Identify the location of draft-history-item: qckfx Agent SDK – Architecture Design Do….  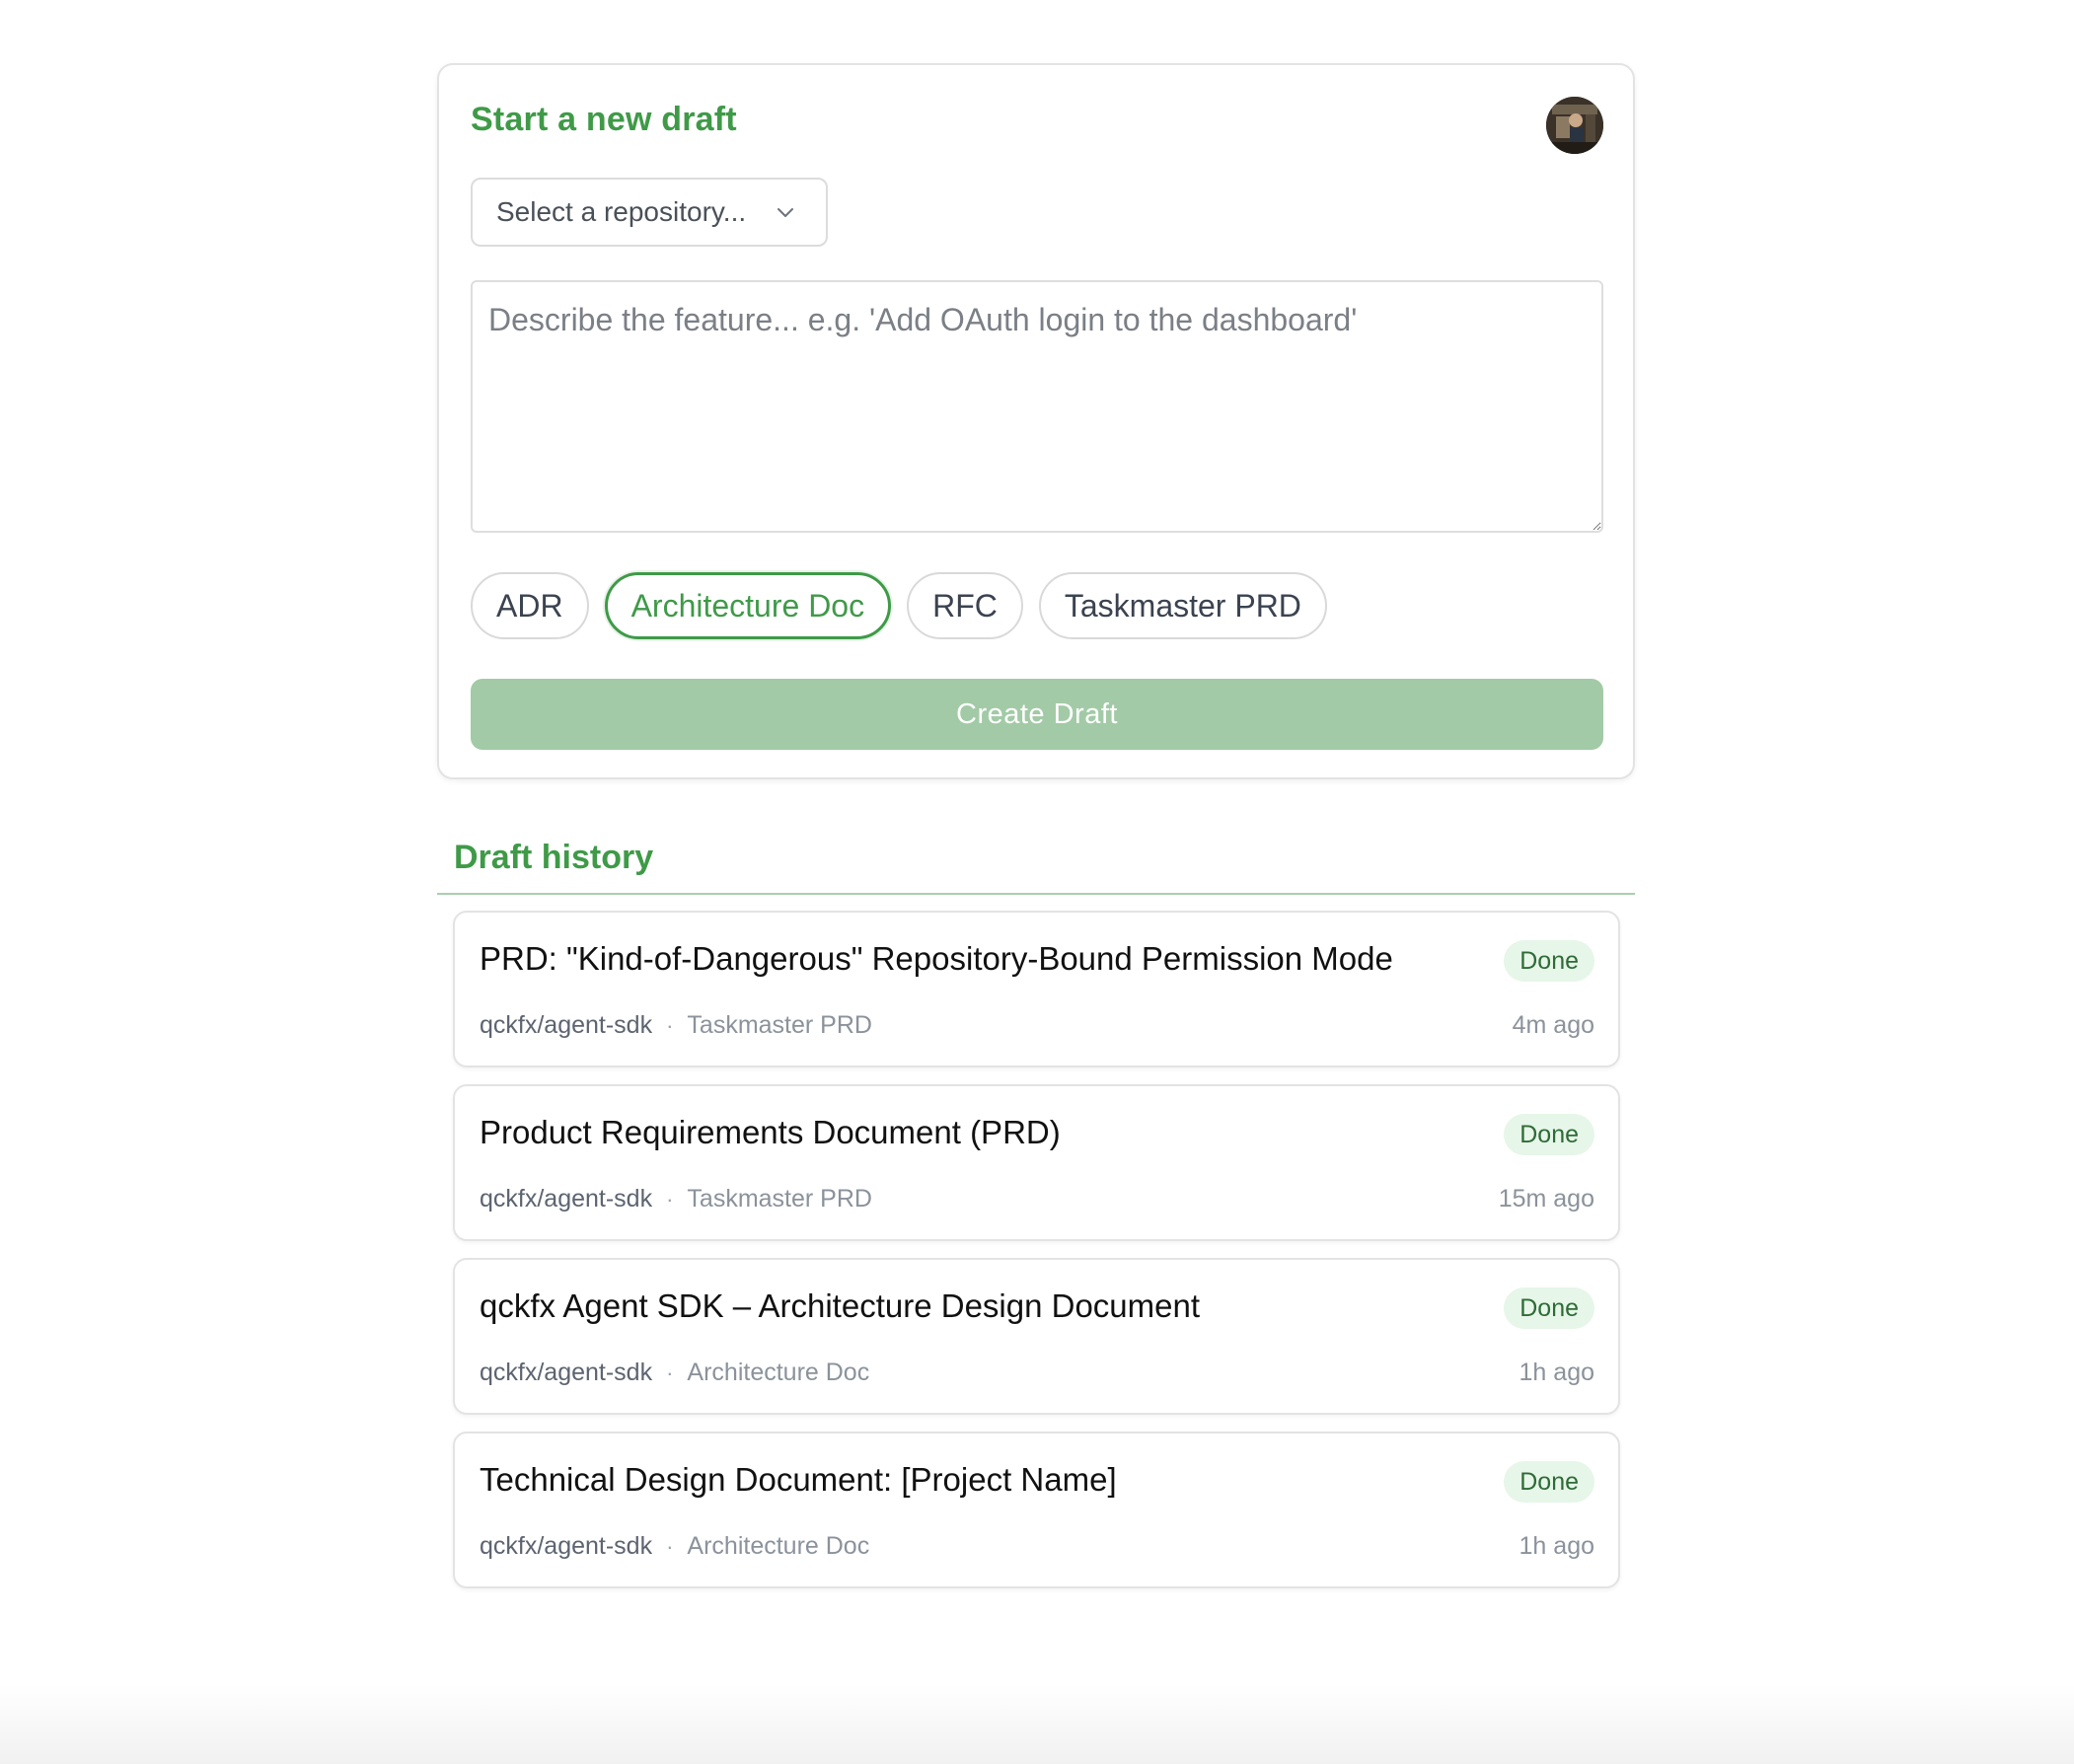
(1036, 1336).